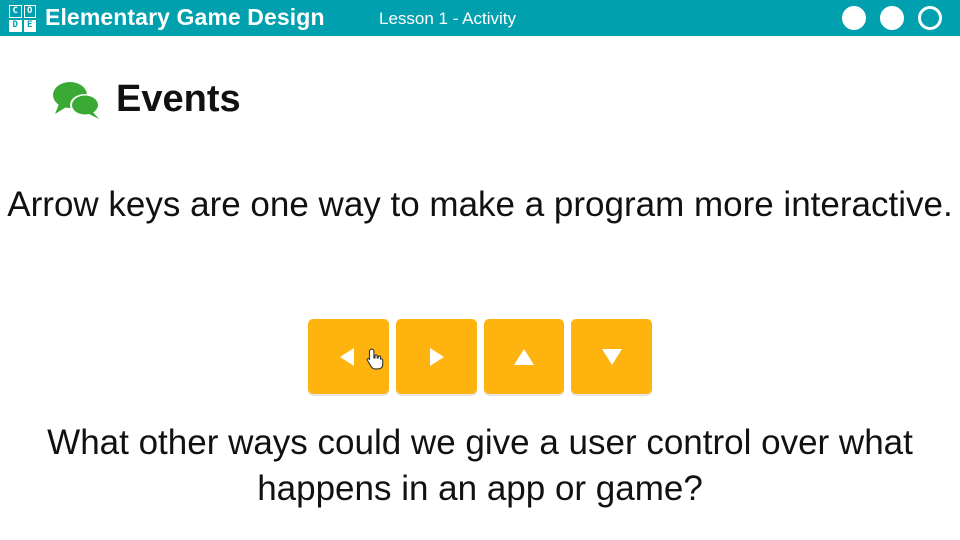 This screenshot has width=960, height=540. I want to click on down-arrow-key, so click(611, 356).